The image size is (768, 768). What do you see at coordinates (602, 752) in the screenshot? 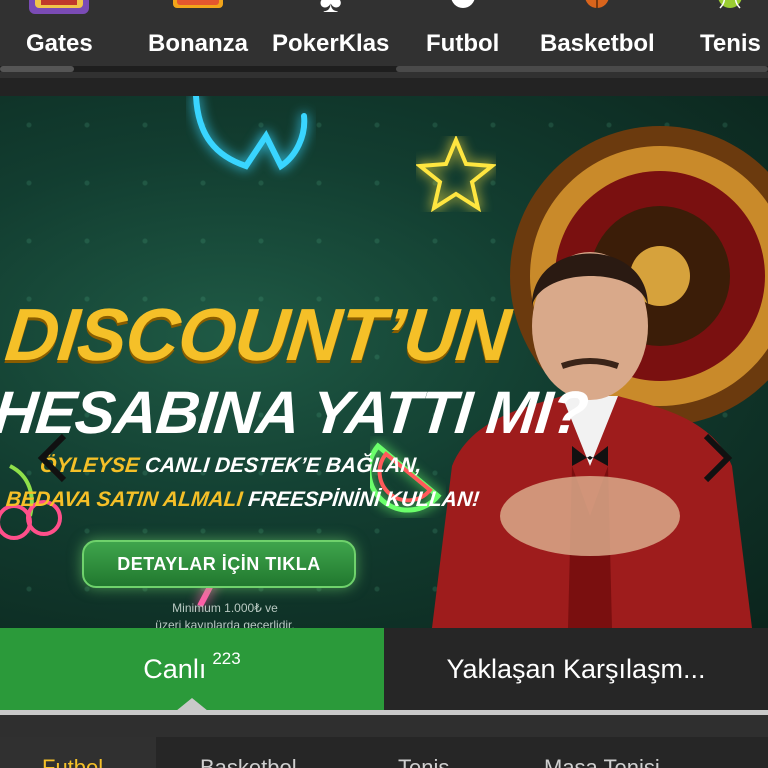
I see `sport-tab-masa-tenisi: Masa Tenisi` at bounding box center [602, 752].